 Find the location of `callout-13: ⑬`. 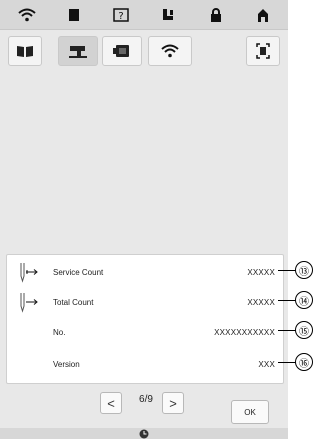

callout-13: ⑬ is located at coordinates (304, 270).